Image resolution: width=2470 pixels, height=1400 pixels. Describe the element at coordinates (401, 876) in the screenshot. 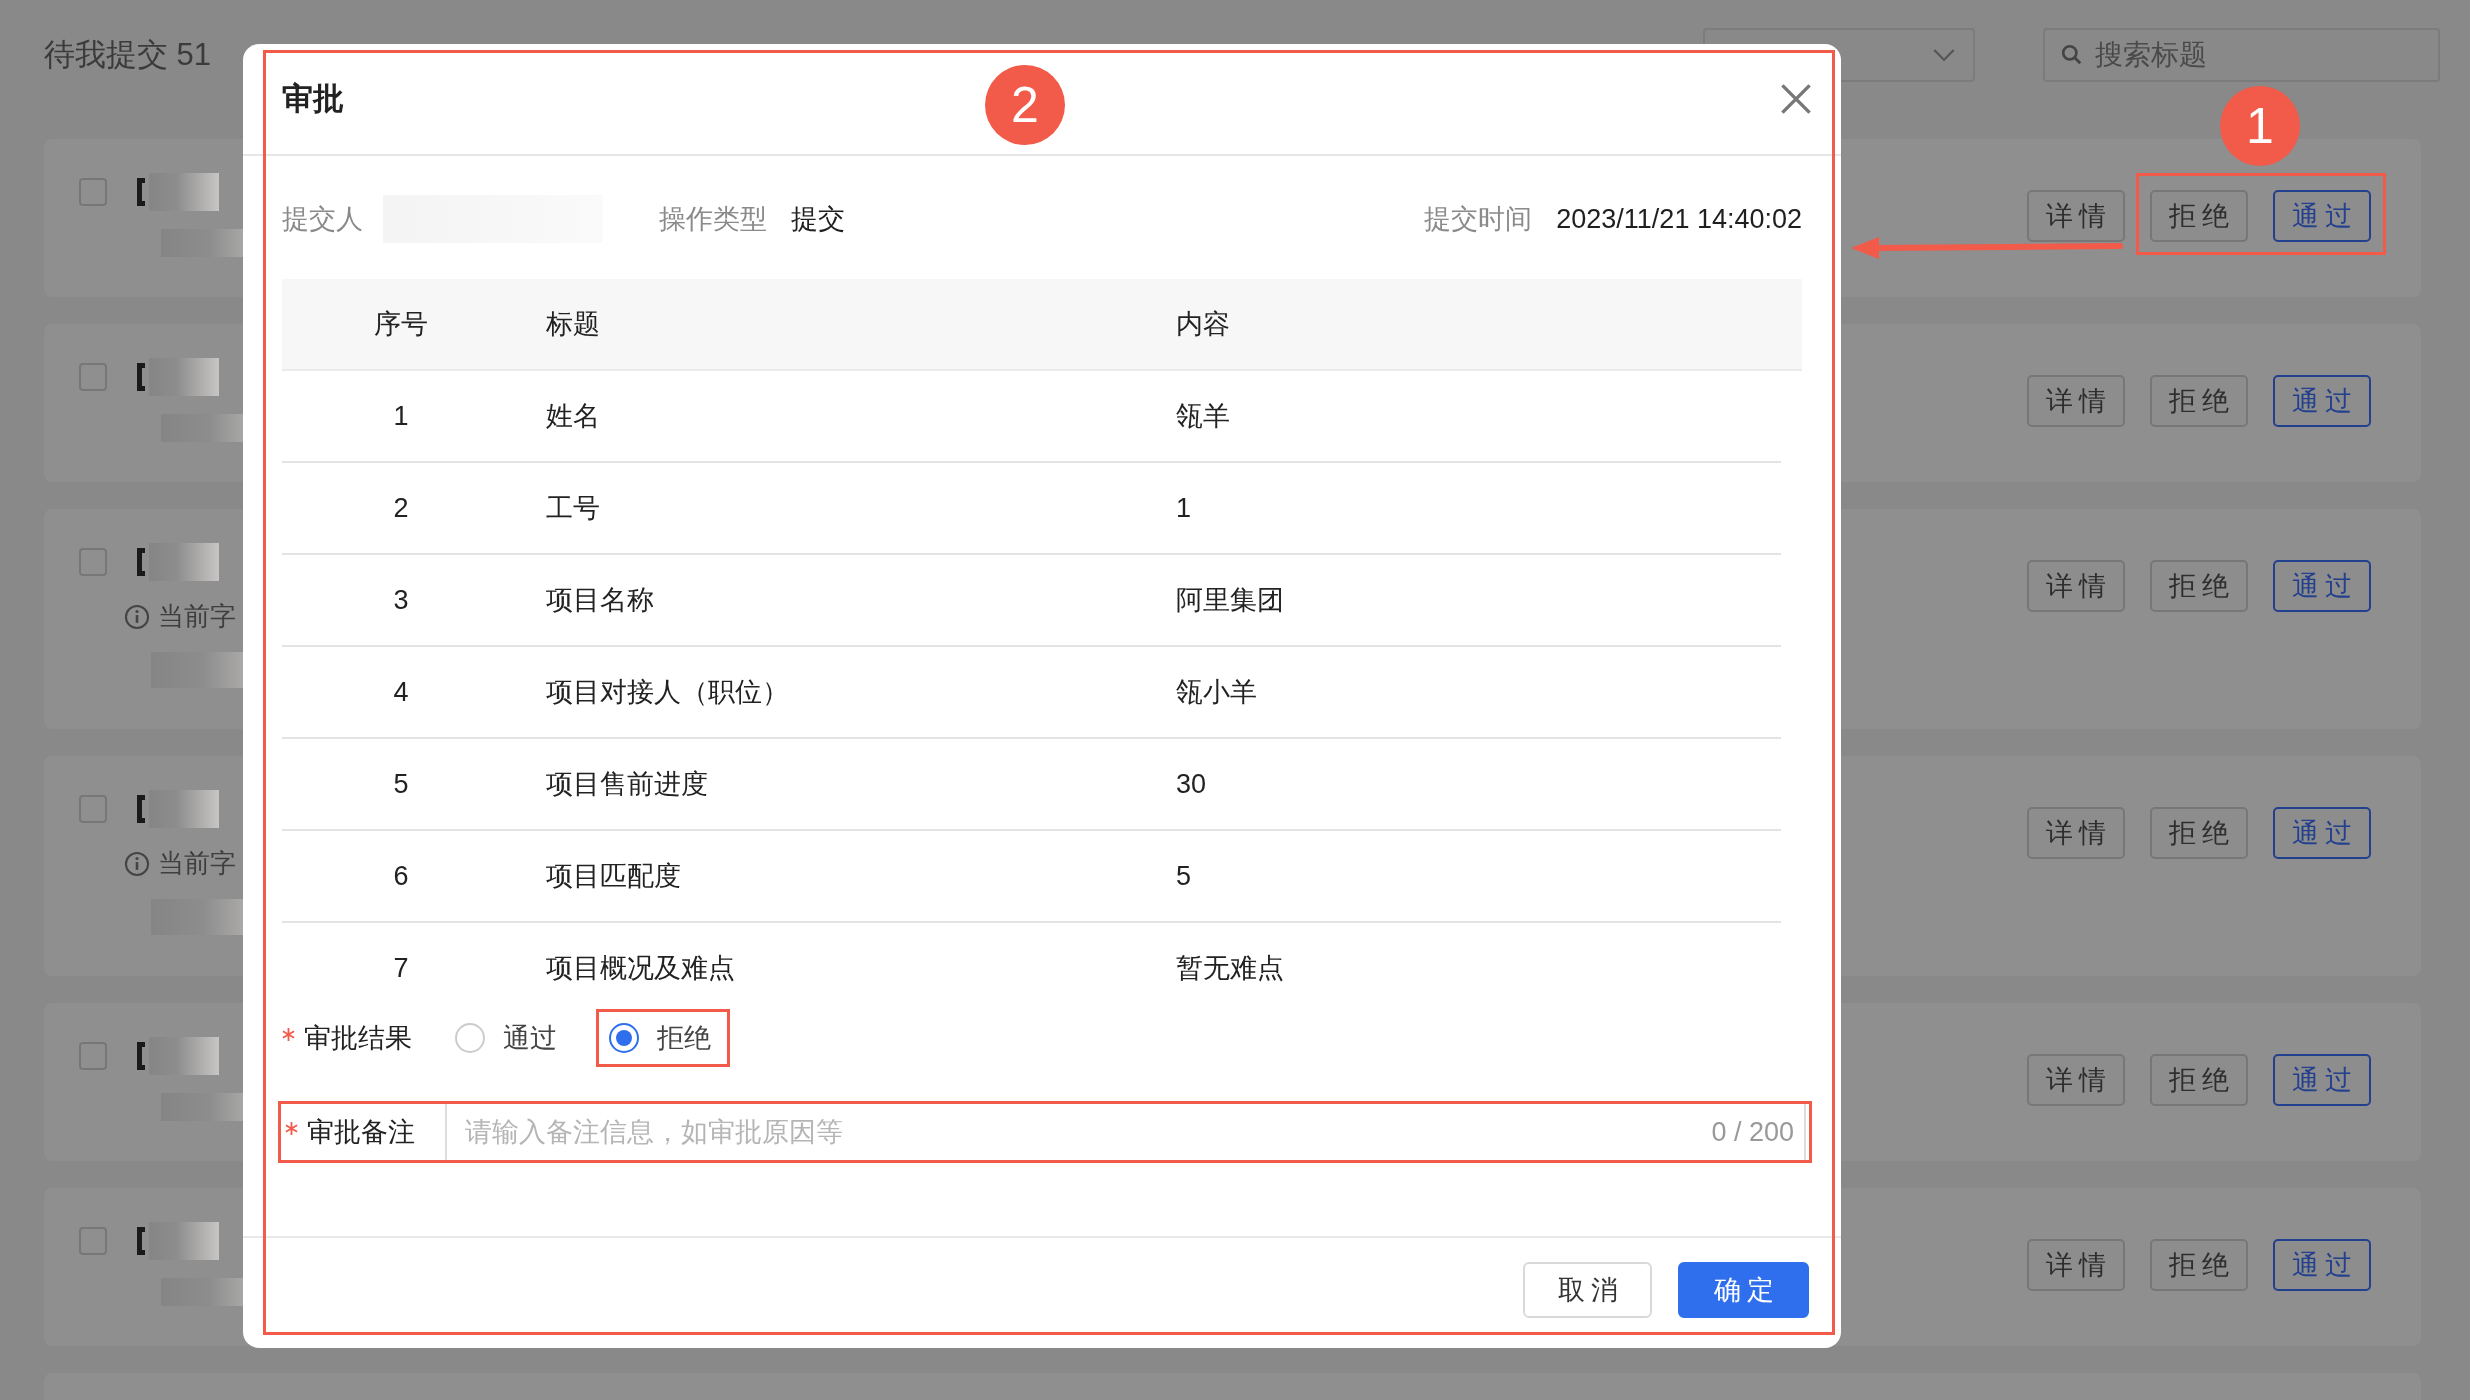

I see `table-cell-text: 6` at that location.